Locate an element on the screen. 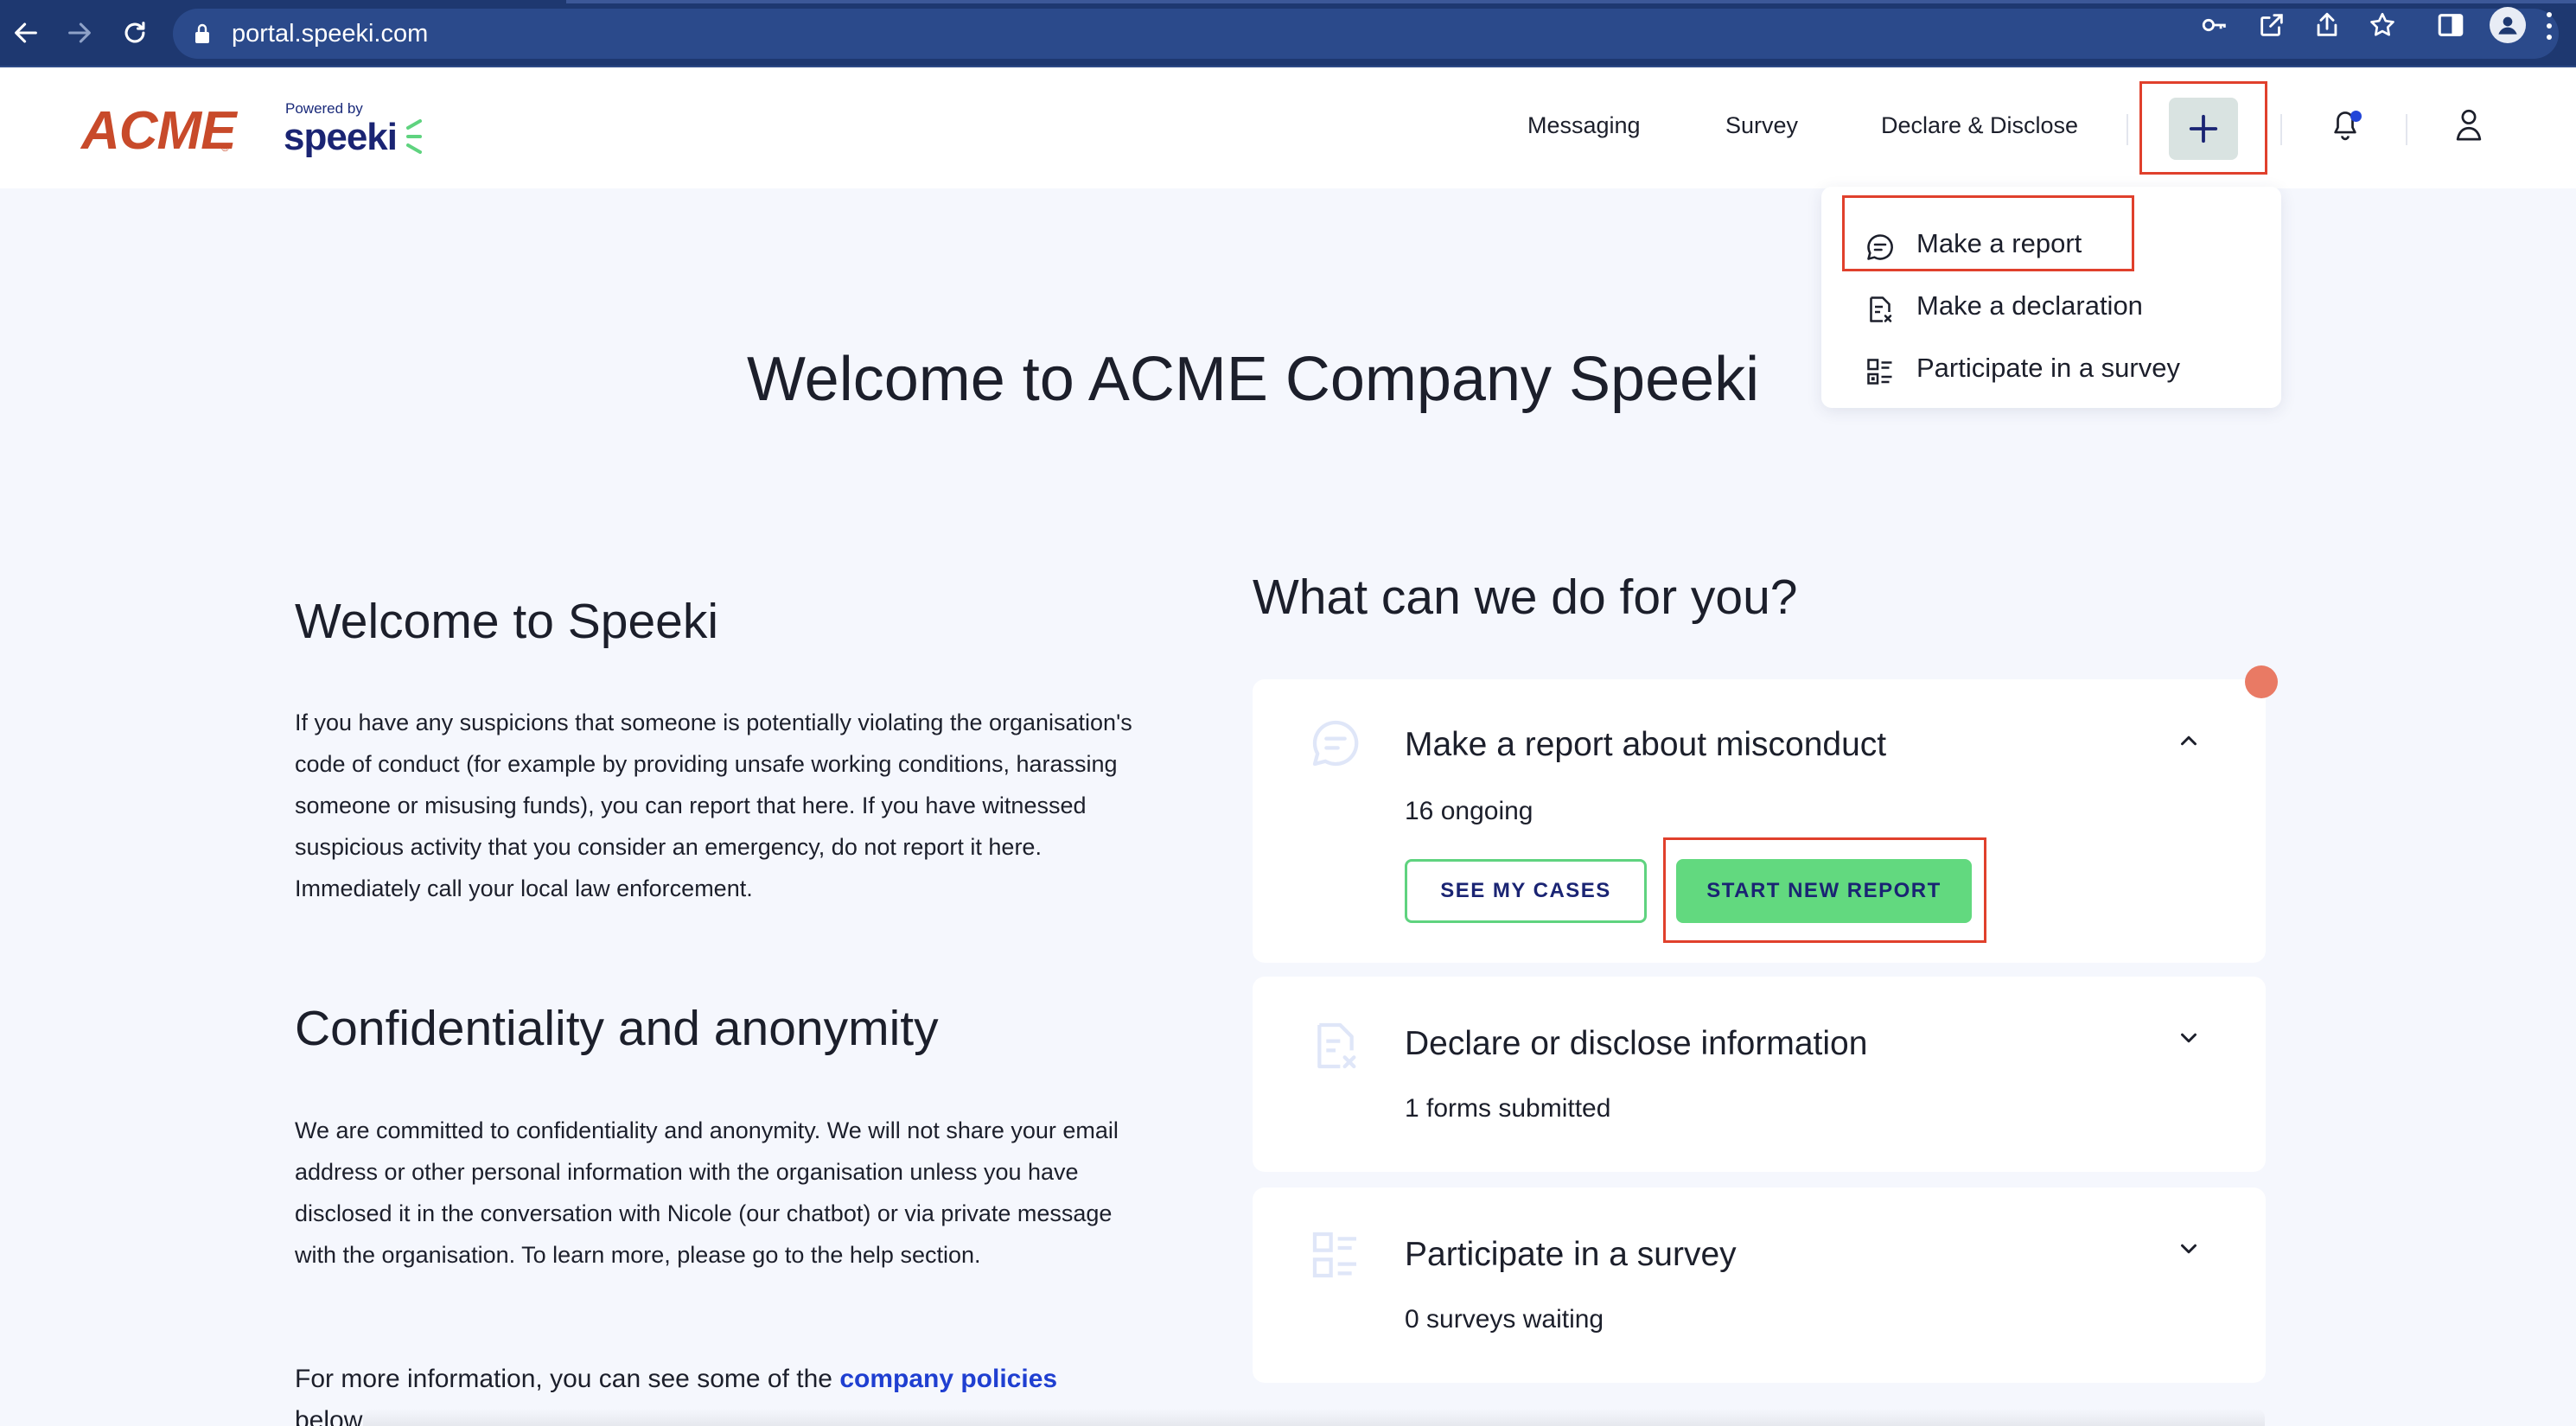  speeki-logo: speeki is located at coordinates (341, 137).